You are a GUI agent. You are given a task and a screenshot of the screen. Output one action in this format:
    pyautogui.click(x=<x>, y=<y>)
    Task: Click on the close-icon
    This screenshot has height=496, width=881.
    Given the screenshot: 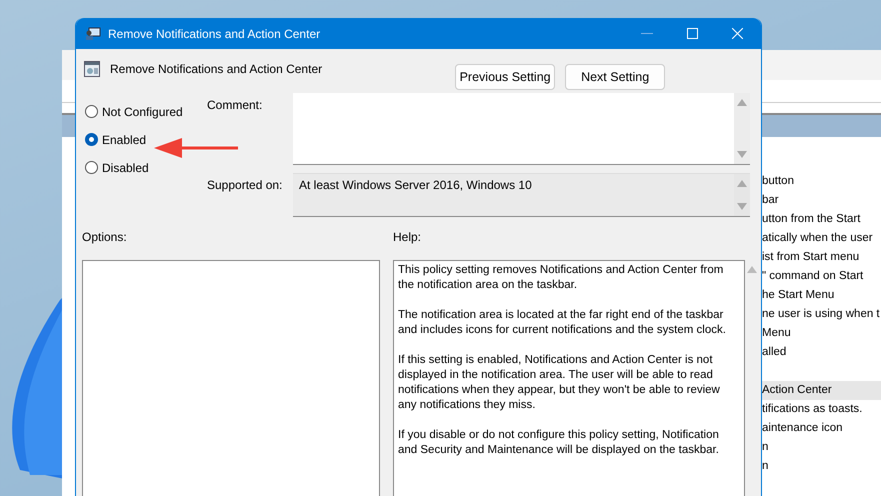 What is the action you would take?
    pyautogui.click(x=737, y=33)
    